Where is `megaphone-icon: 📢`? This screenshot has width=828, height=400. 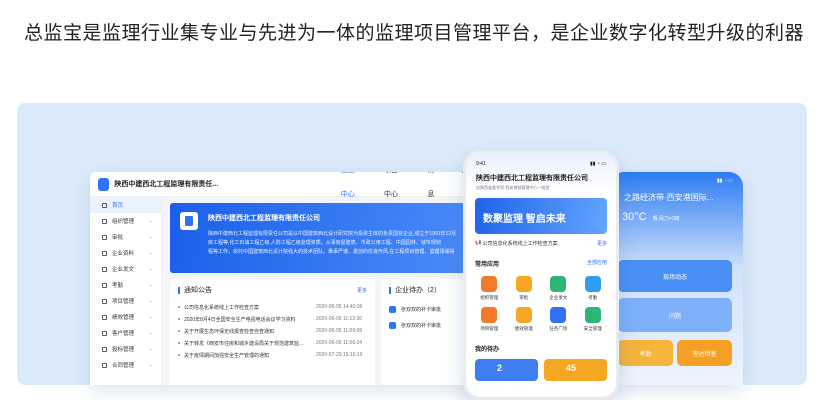 megaphone-icon: 📢 is located at coordinates (479, 243).